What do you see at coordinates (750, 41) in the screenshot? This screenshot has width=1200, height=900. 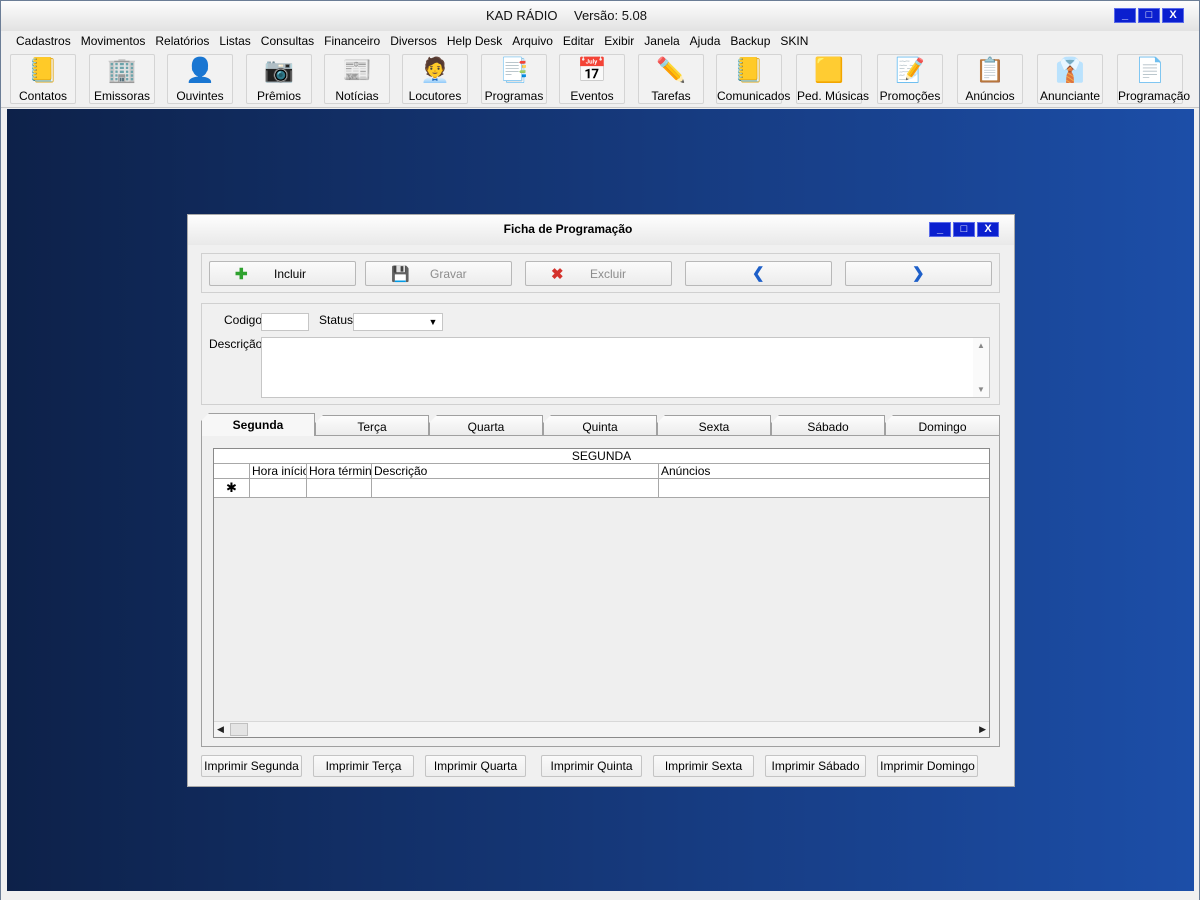 I see `menu-backup: Backup` at bounding box center [750, 41].